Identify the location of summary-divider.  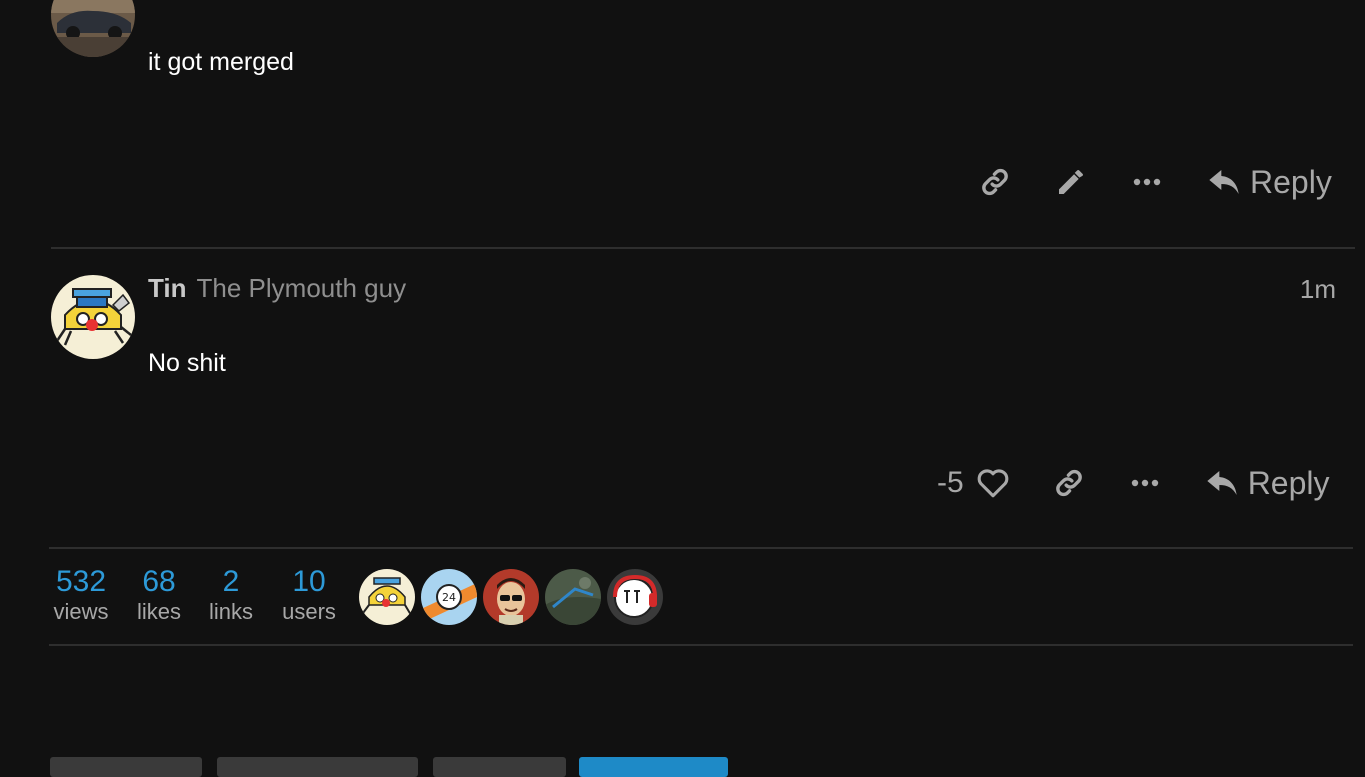
(701, 645).